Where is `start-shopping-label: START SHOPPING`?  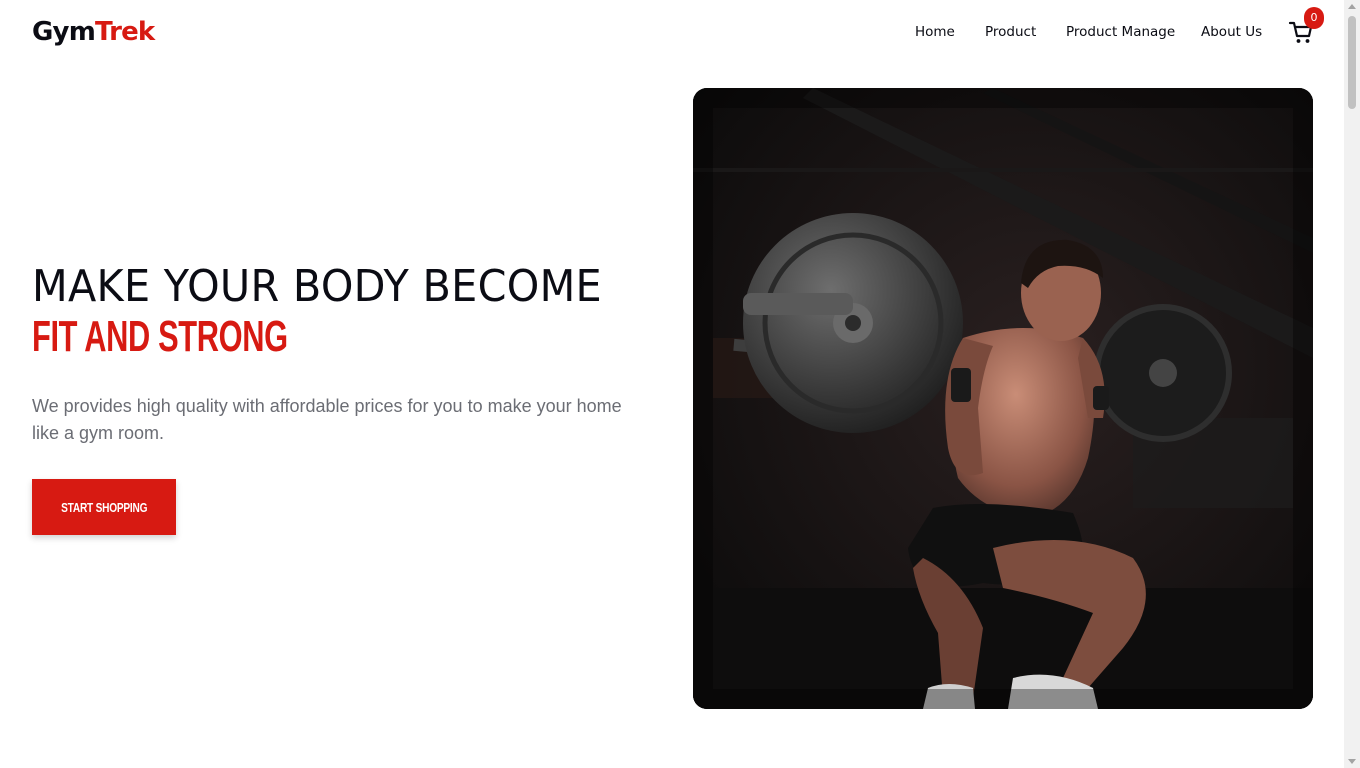 start-shopping-label: START SHOPPING is located at coordinates (104, 507).